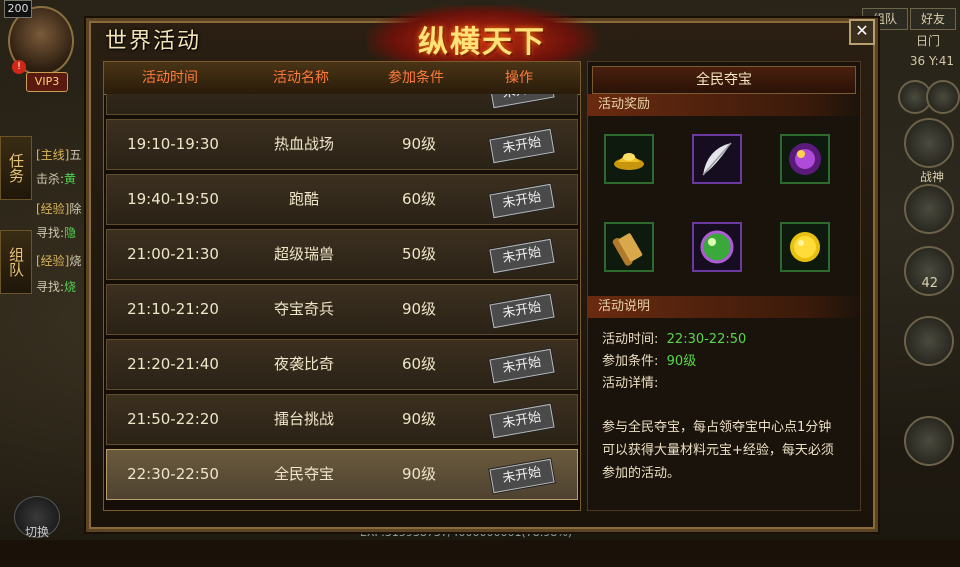 The height and width of the screenshot is (567, 960). What do you see at coordinates (862, 32) in the screenshot?
I see `close-button: ✕` at bounding box center [862, 32].